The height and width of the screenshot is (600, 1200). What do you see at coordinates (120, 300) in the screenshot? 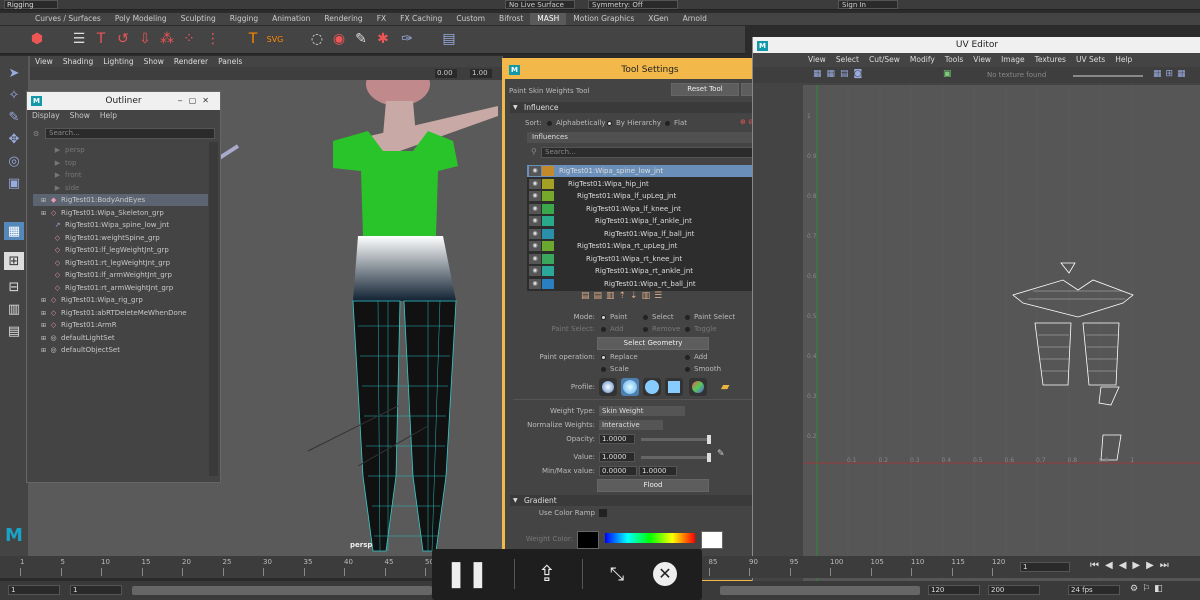
I see `outliner-item: ⊞ ◇ RigTest01:Wipa_rig_grp` at bounding box center [120, 300].